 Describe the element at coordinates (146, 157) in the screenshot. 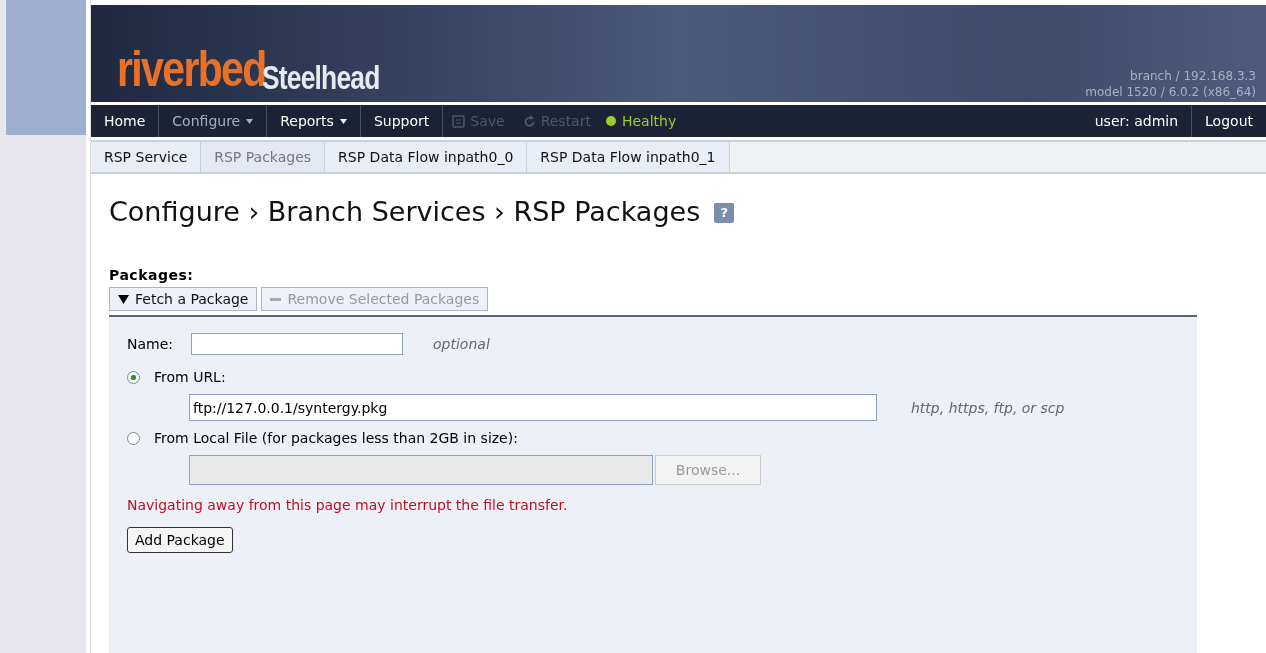

I see `subtab: RSP Service` at that location.